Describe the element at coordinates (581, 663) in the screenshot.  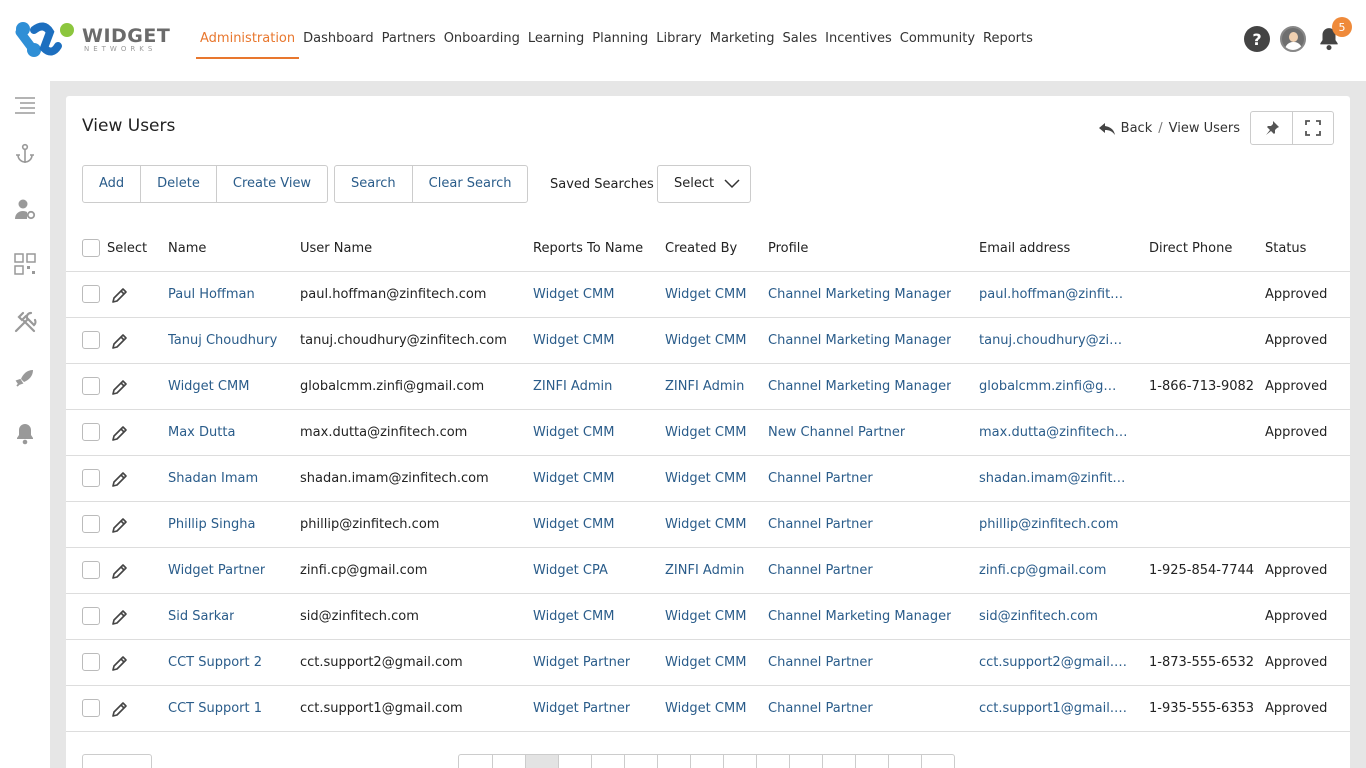
I see `cell-reports-to: Widget Partner` at that location.